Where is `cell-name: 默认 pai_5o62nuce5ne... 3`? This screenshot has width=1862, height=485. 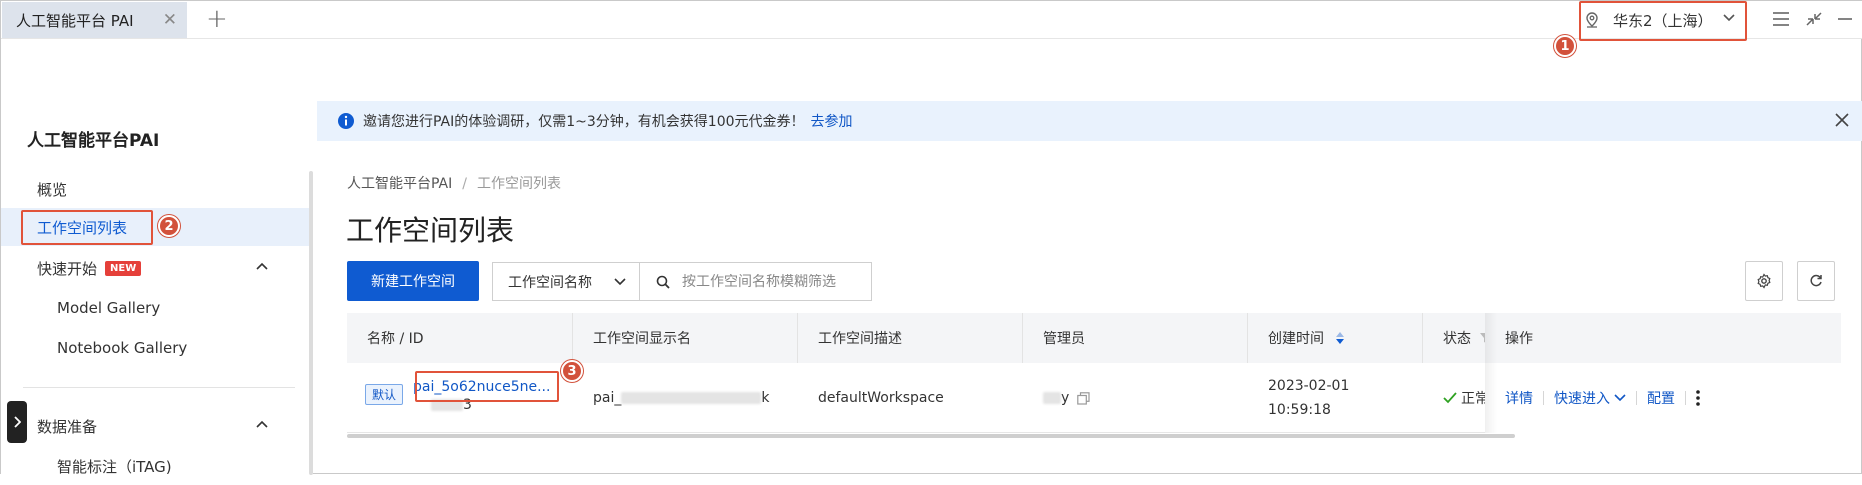
cell-name: 默认 pai_5o62nuce5ne... 3 is located at coordinates (460, 398).